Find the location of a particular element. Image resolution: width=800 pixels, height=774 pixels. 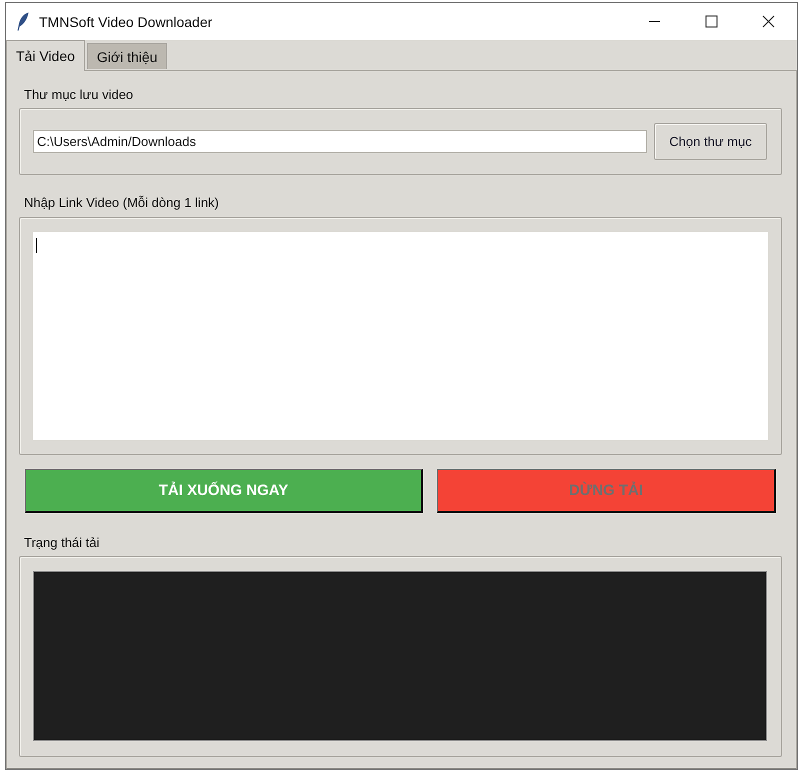

tab: Tải Video is located at coordinates (45, 55).